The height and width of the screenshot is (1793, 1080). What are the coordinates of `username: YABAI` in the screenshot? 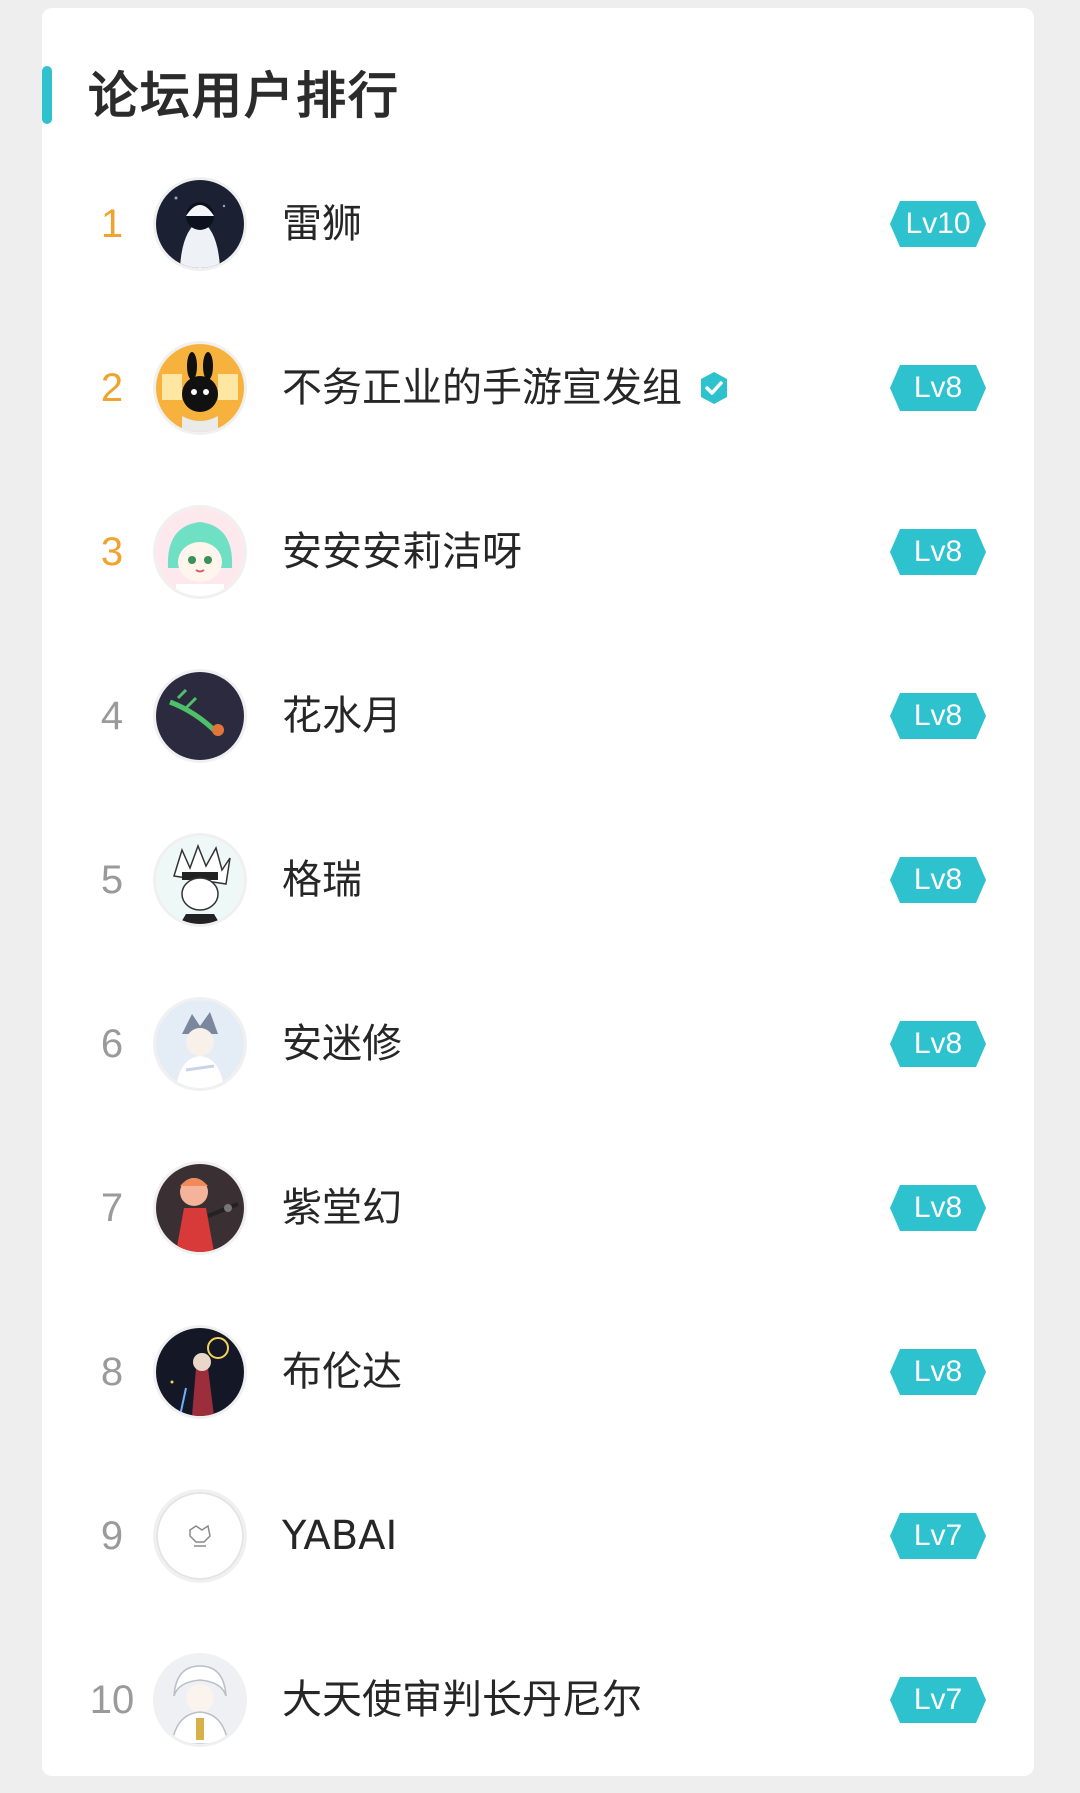 It's located at (339, 1536).